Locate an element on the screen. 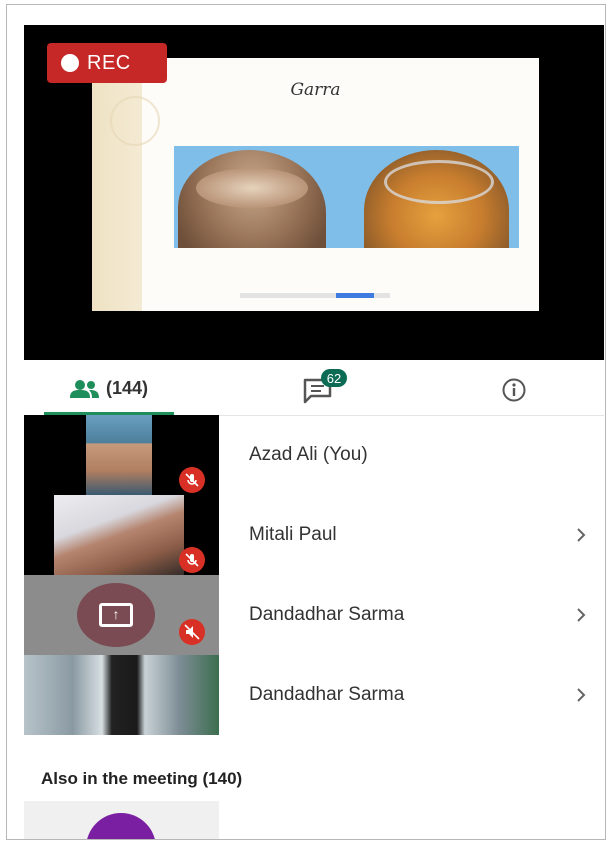  participant-name: Mitali Paul is located at coordinates (293, 534).